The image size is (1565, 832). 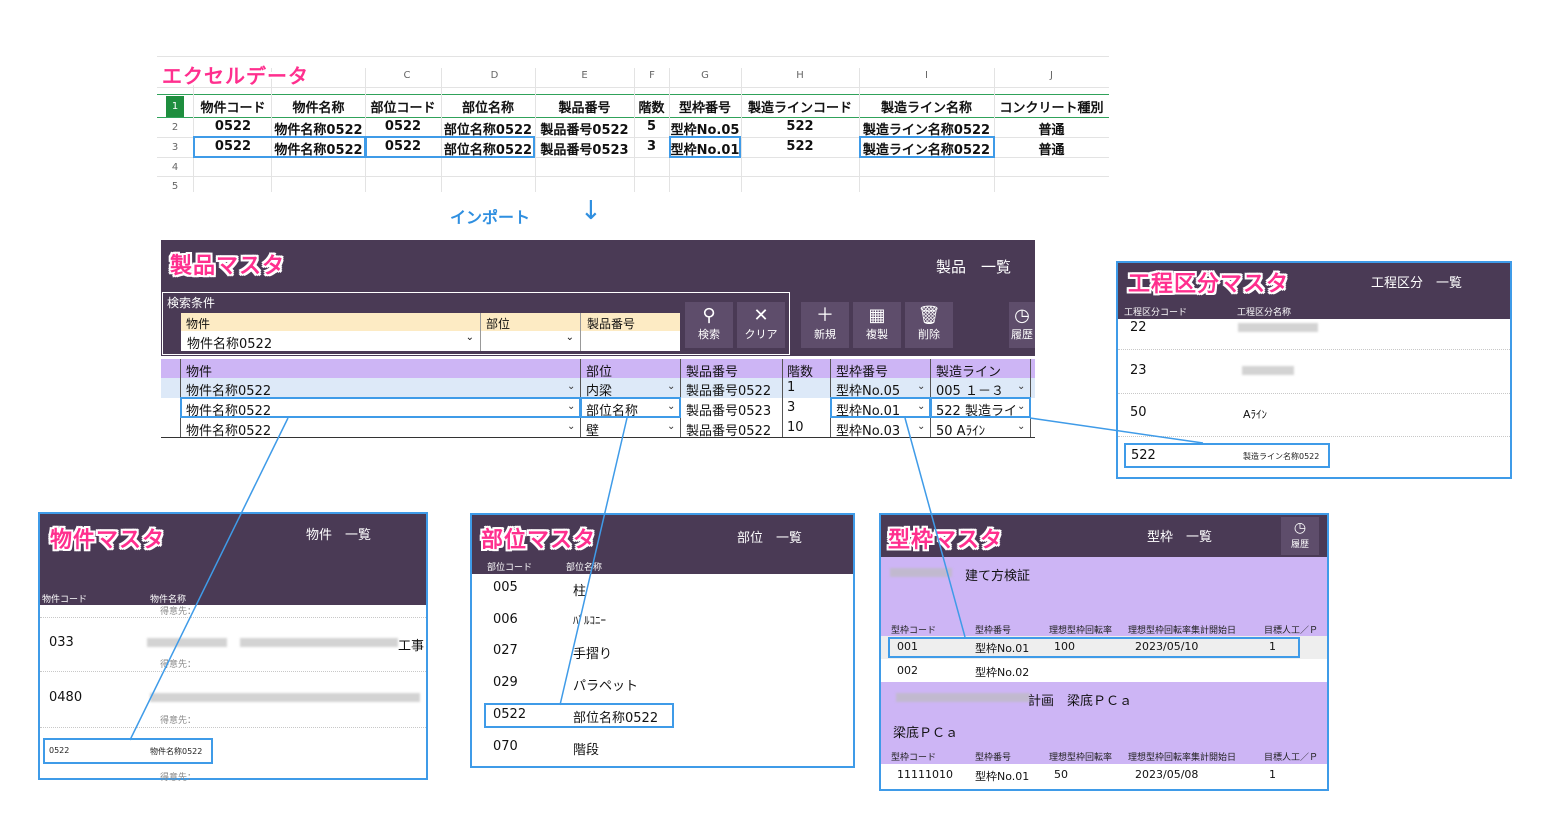 I want to click on search-icon: ⚲, so click(x=709, y=315).